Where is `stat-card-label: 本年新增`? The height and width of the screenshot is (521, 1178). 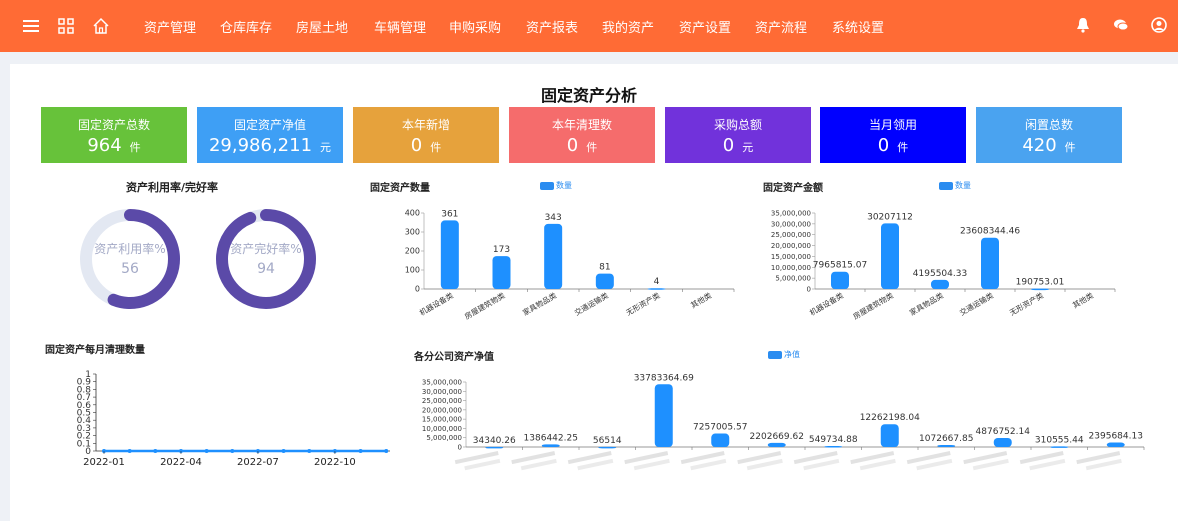 stat-card-label: 本年新增 is located at coordinates (425, 125).